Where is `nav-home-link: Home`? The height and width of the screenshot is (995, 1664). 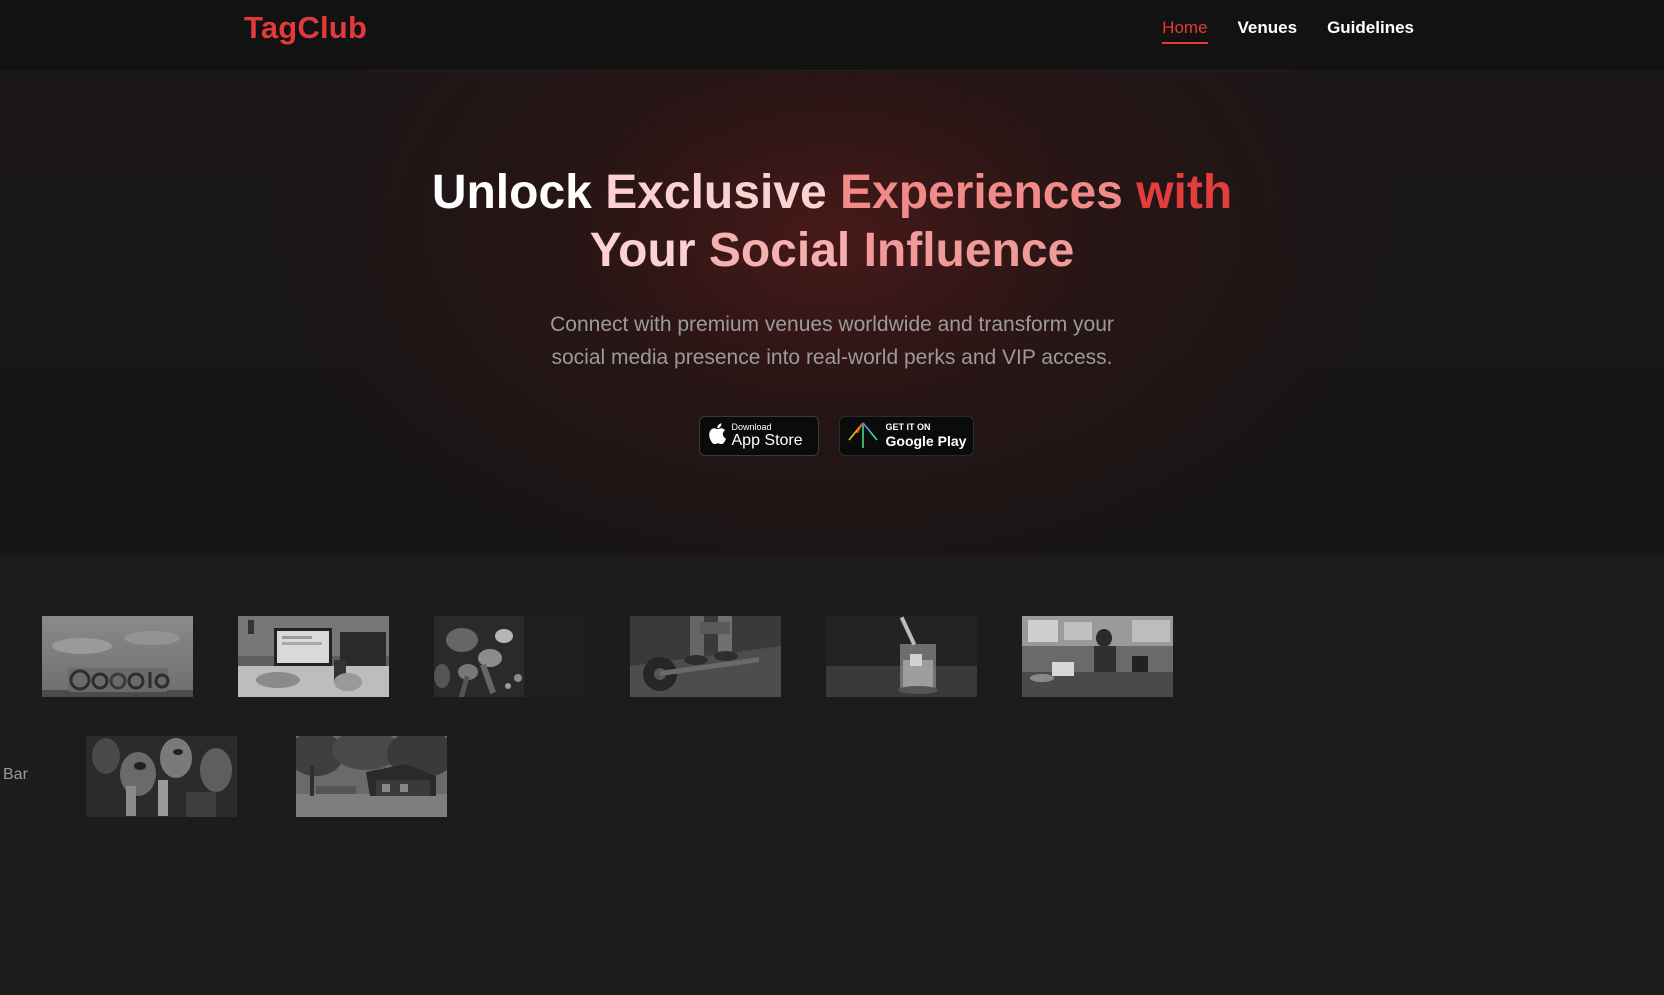
nav-home-link: Home is located at coordinates (1185, 31).